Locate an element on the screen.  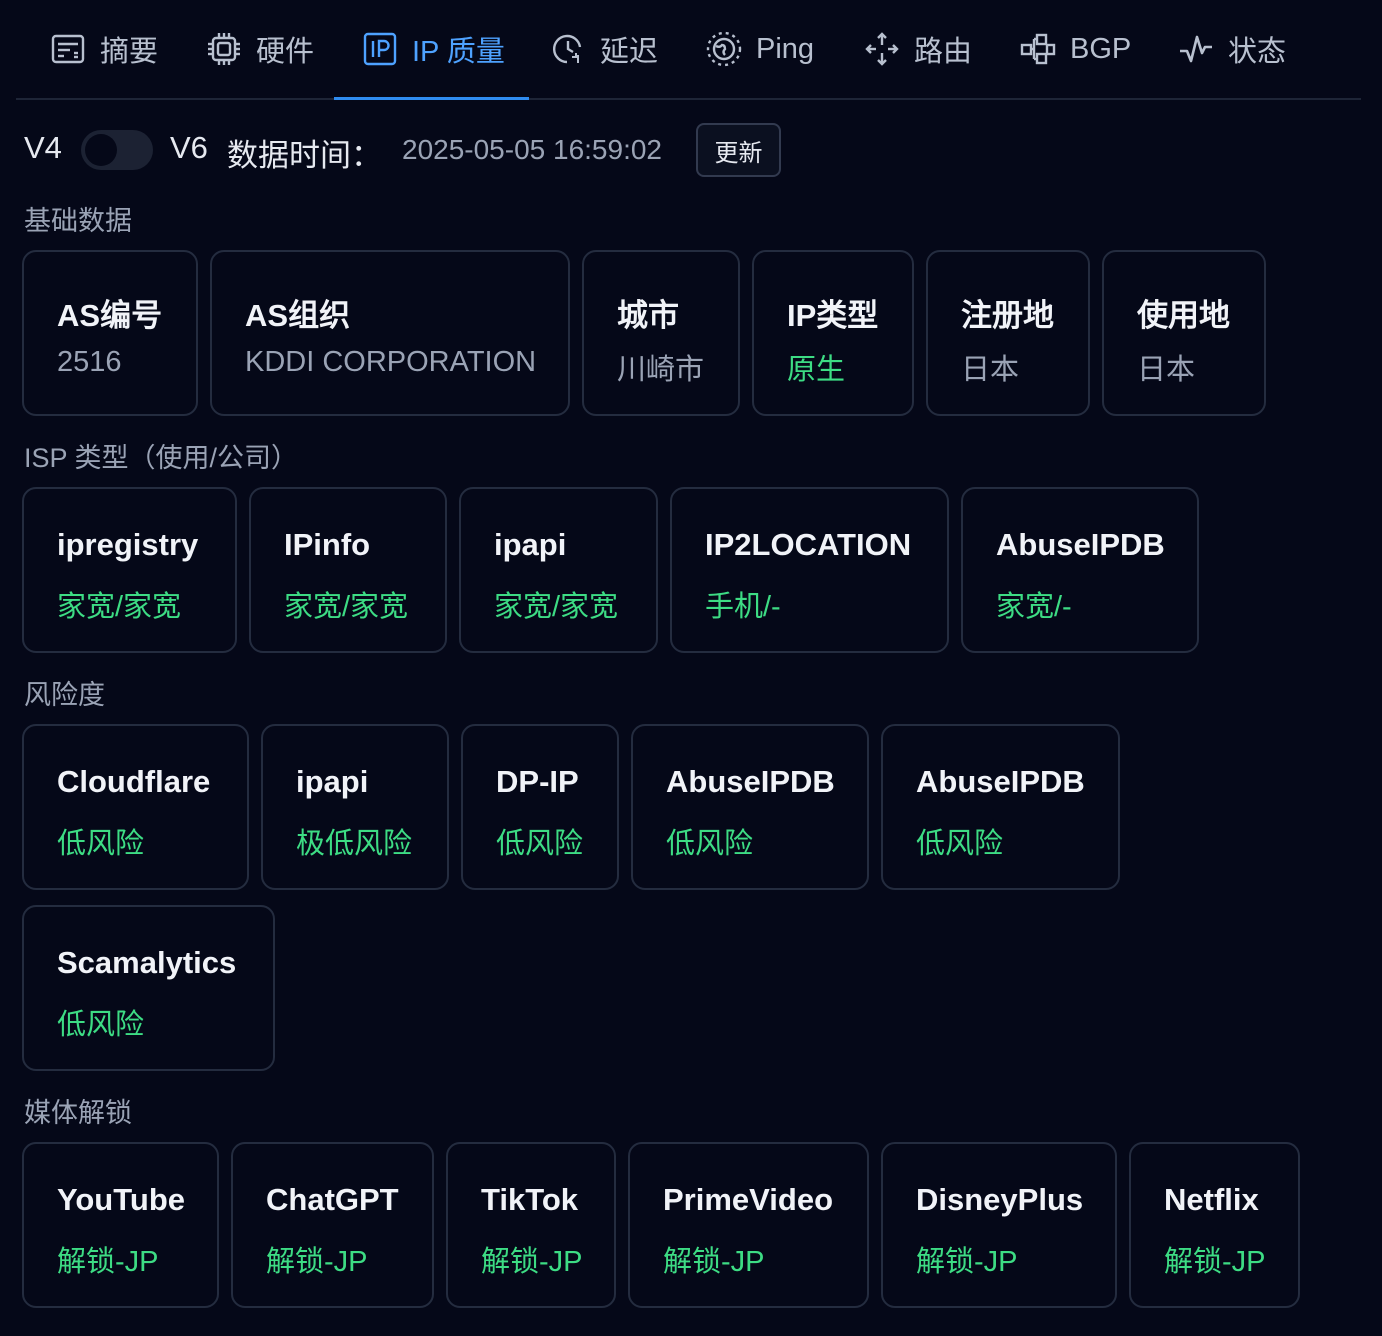
card-title: Scamalytics is located at coordinates (147, 962).